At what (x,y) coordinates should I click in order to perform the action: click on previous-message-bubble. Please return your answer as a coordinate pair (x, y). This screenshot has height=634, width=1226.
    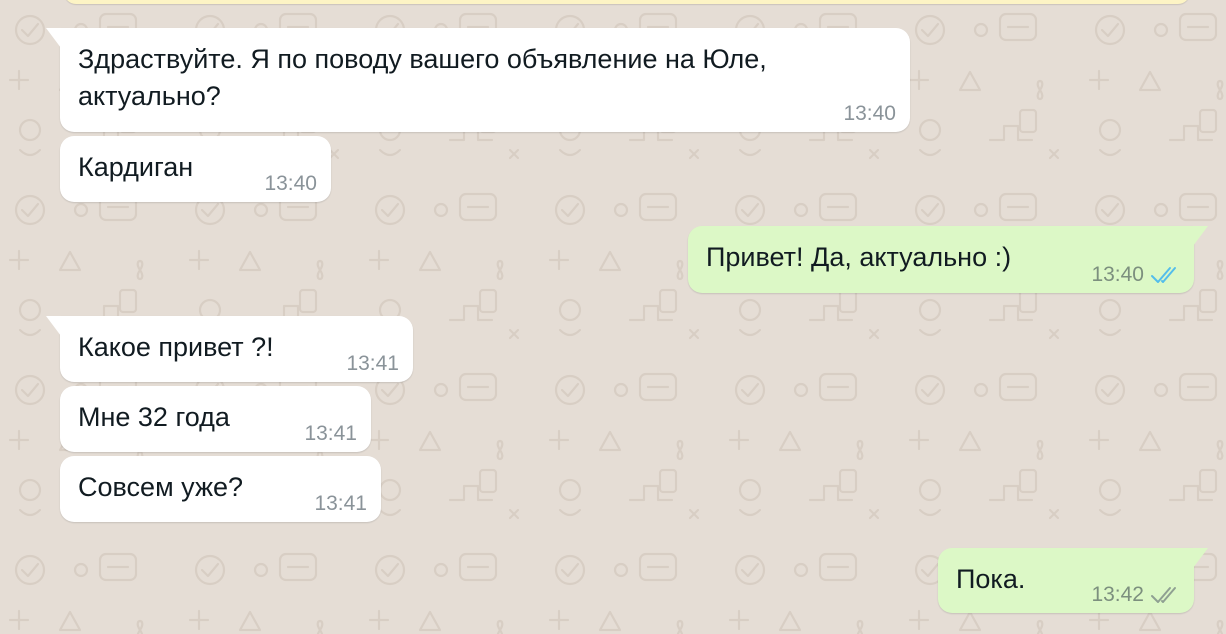
    Looking at the image, I should click on (627, 2).